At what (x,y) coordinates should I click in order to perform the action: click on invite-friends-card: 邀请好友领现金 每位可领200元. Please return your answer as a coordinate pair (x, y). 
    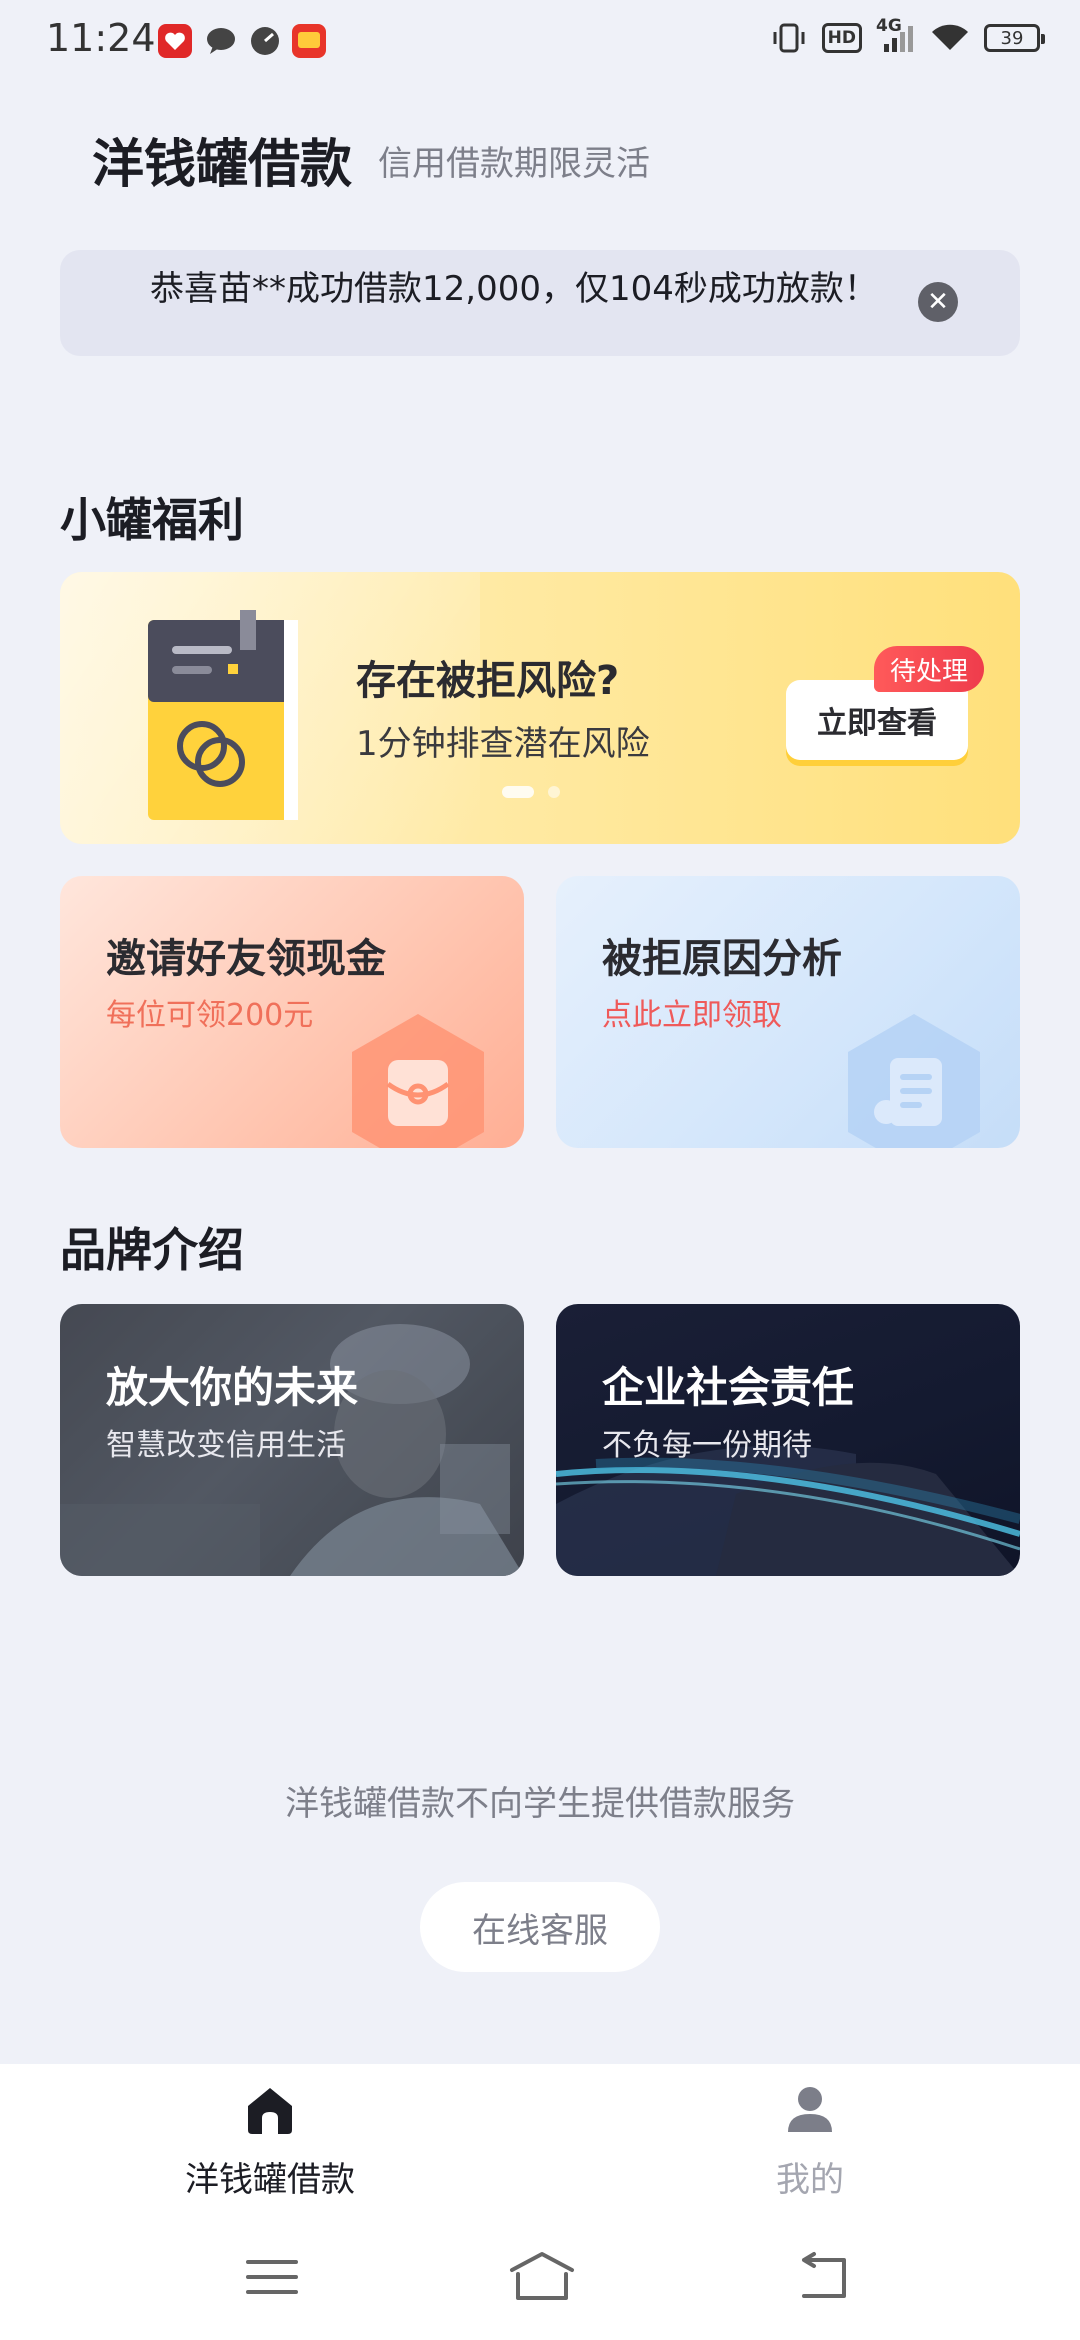
    Looking at the image, I should click on (292, 1012).